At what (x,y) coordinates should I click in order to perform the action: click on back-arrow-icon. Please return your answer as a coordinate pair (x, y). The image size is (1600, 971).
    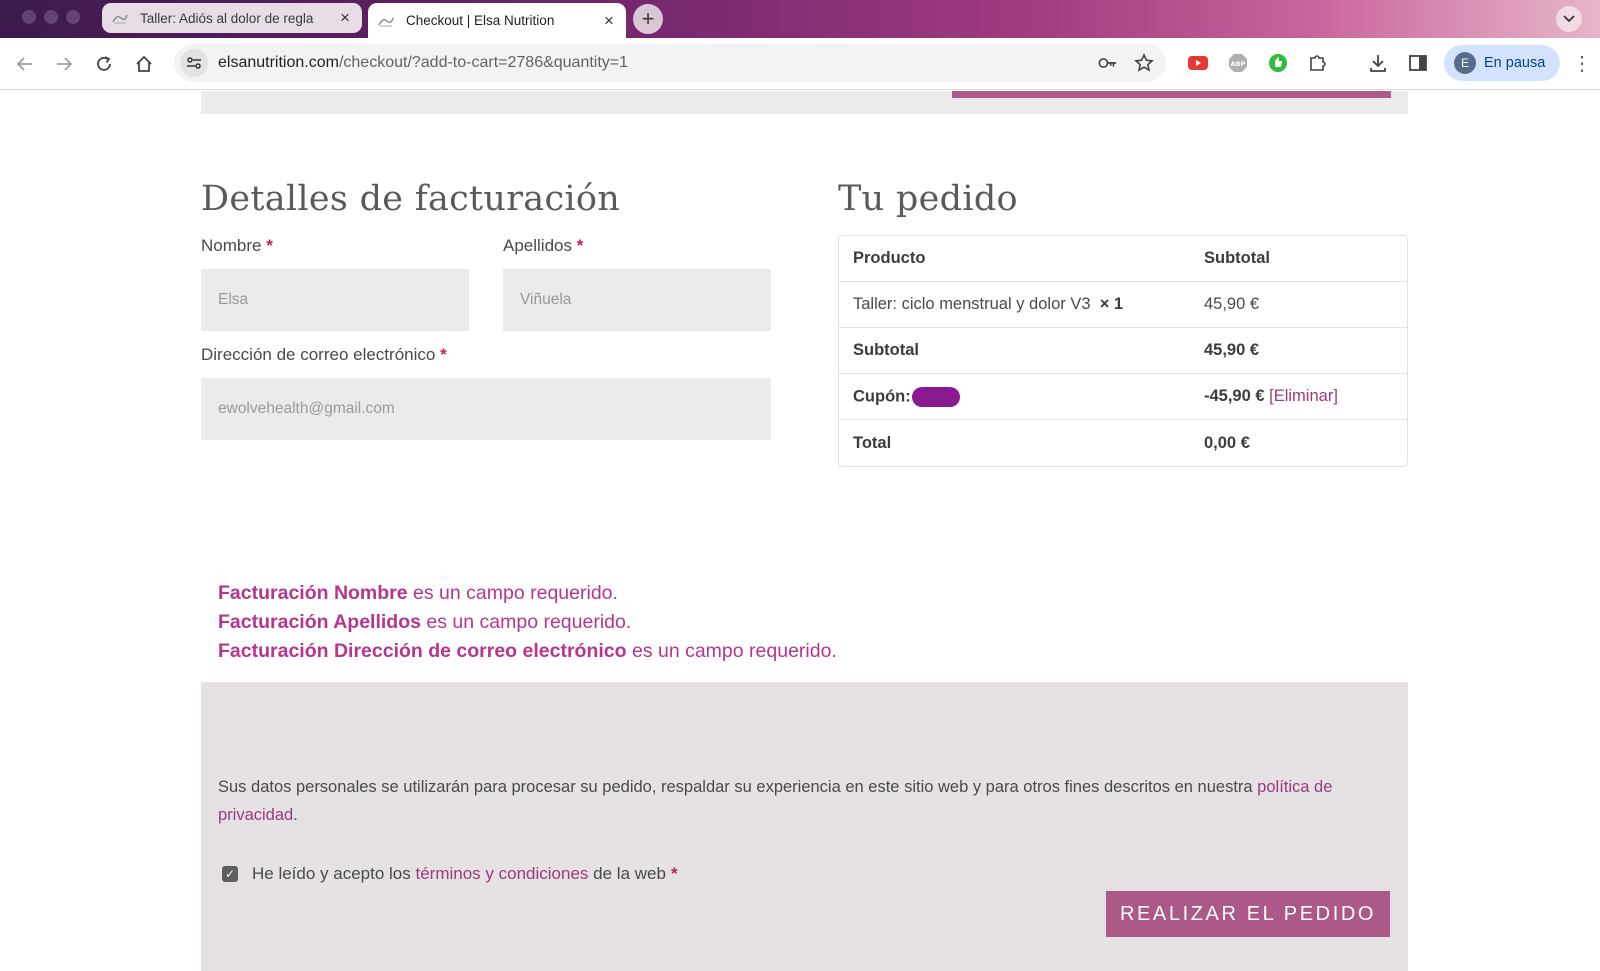
    Looking at the image, I should click on (25, 64).